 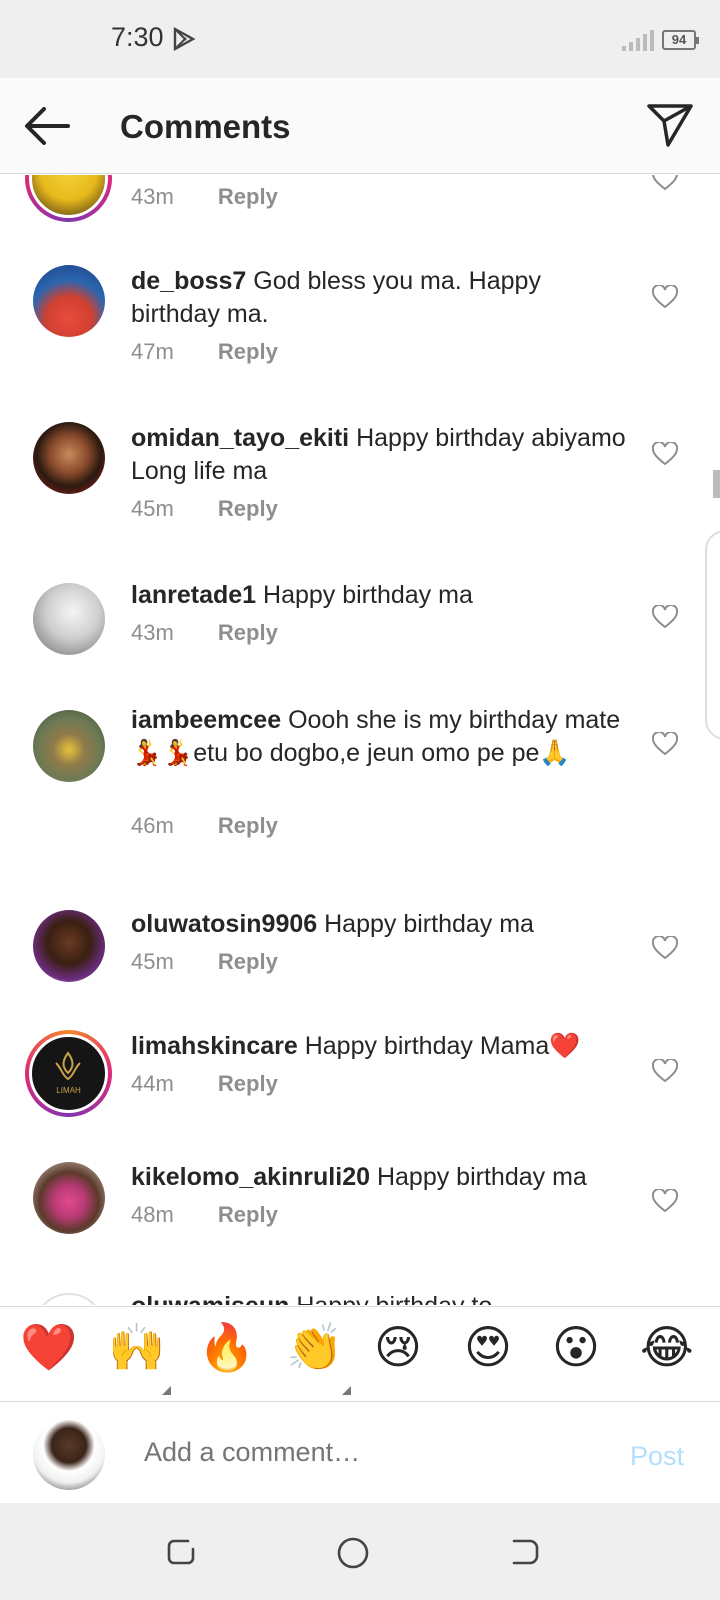 I want to click on comment-username: omidan_tayo_ekiti, so click(x=240, y=438).